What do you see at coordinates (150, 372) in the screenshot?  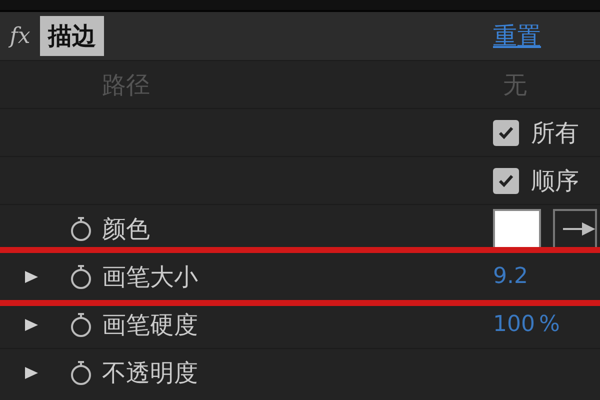 I see `property-label: 不透明度` at bounding box center [150, 372].